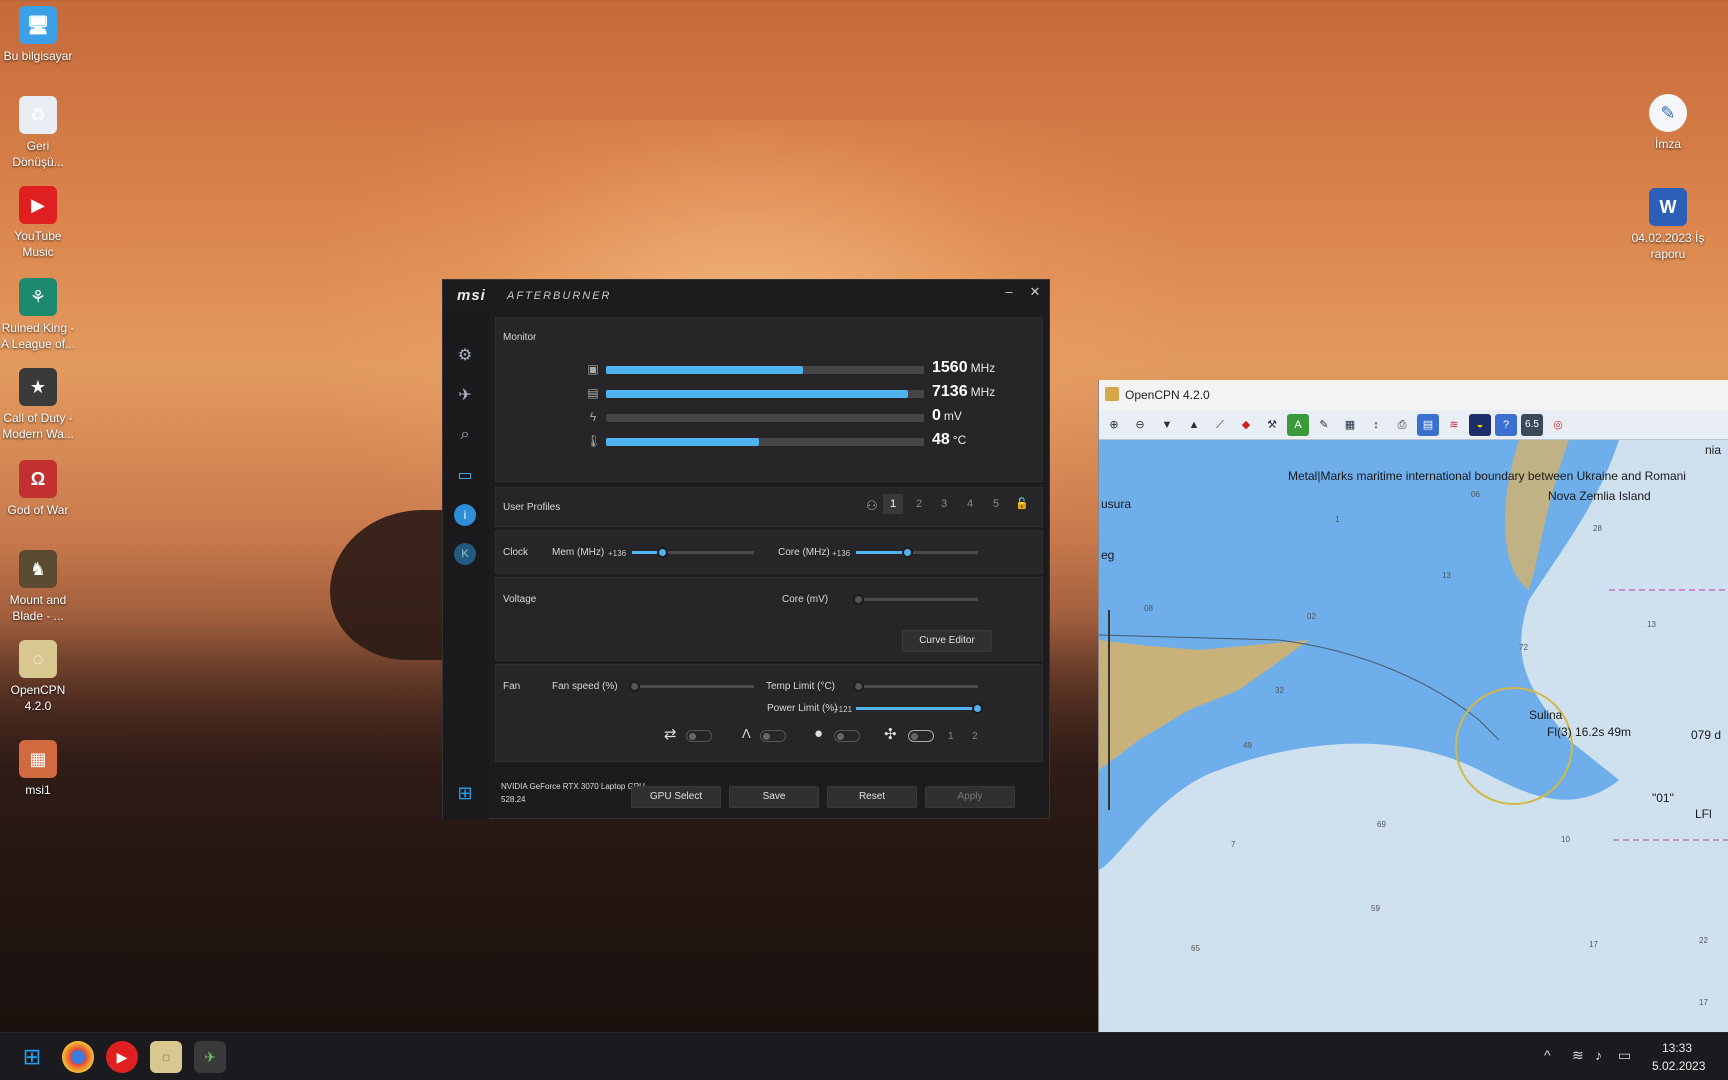 The height and width of the screenshot is (1080, 1728). What do you see at coordinates (818, 733) in the screenshot?
I see `user-define-icon: ●` at bounding box center [818, 733].